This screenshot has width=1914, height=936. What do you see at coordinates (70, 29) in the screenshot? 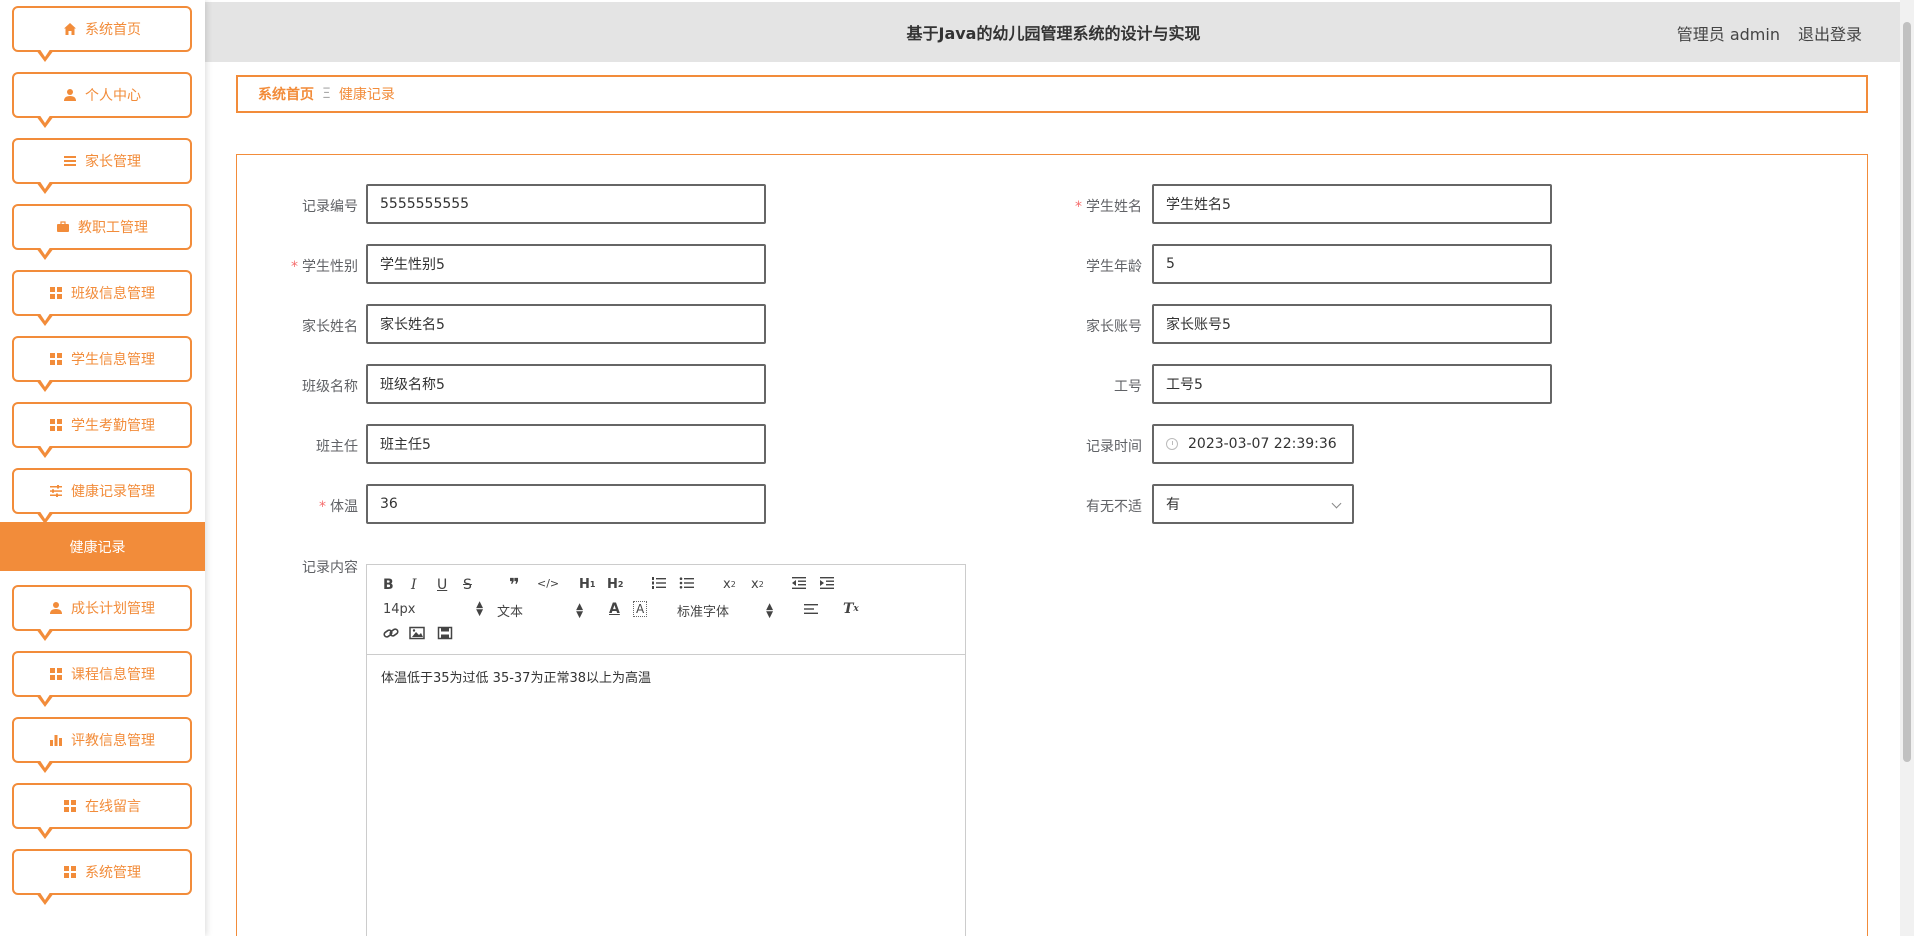
I see `home-icon` at bounding box center [70, 29].